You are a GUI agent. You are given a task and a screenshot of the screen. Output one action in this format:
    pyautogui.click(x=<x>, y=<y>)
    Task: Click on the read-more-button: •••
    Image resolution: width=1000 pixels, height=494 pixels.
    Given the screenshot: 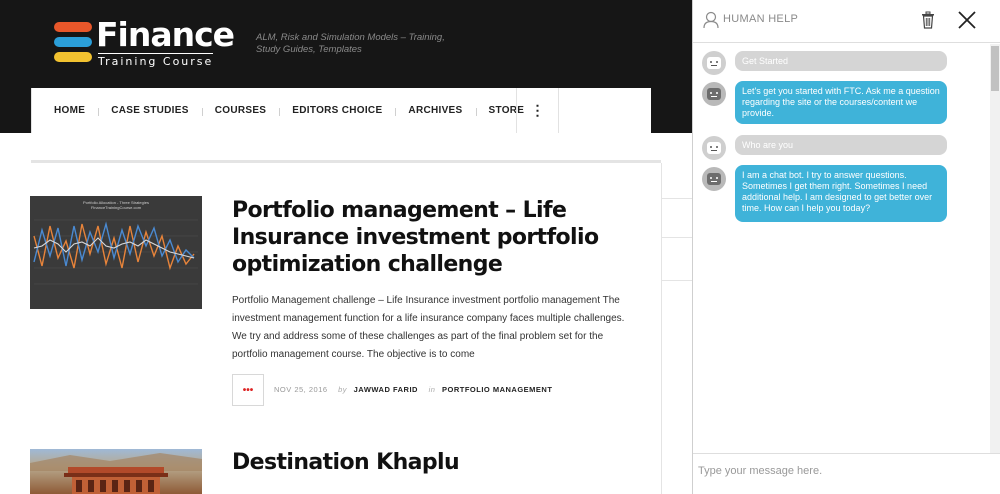 What is the action you would take?
    pyautogui.click(x=248, y=390)
    